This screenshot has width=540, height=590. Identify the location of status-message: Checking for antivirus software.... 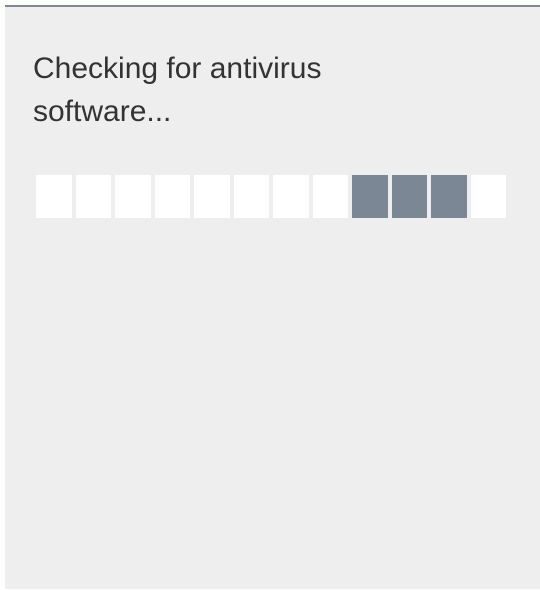
(177, 90).